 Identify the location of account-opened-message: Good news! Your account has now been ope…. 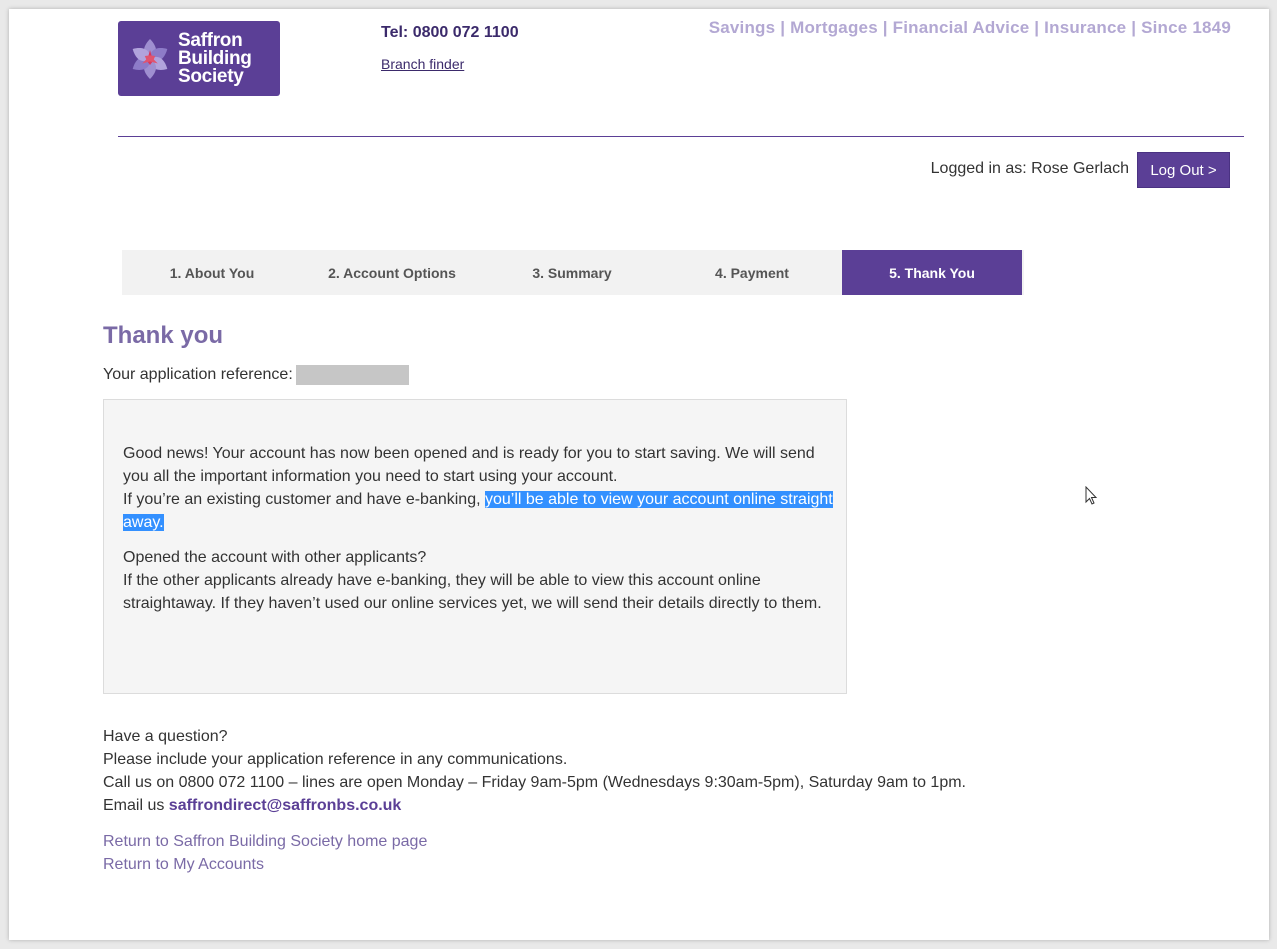
(478, 488).